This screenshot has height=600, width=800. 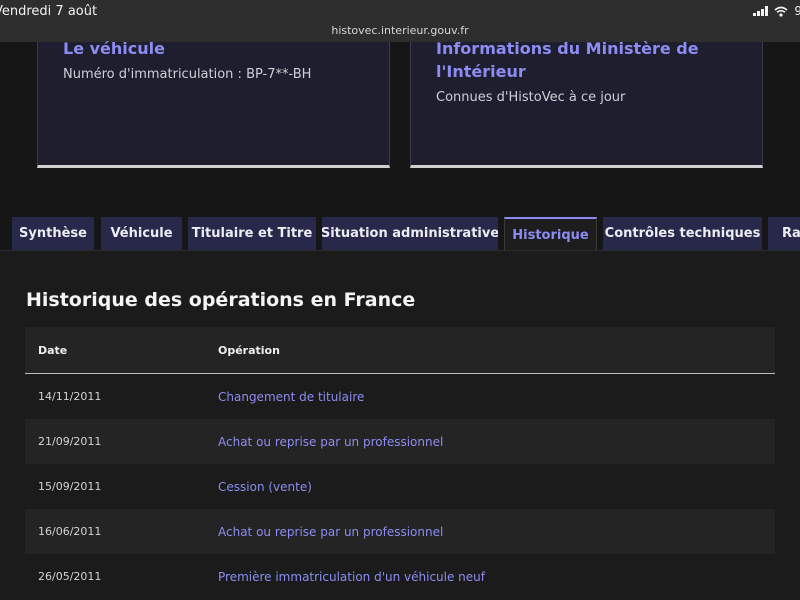 I want to click on column-header-operation: Opération, so click(x=249, y=350).